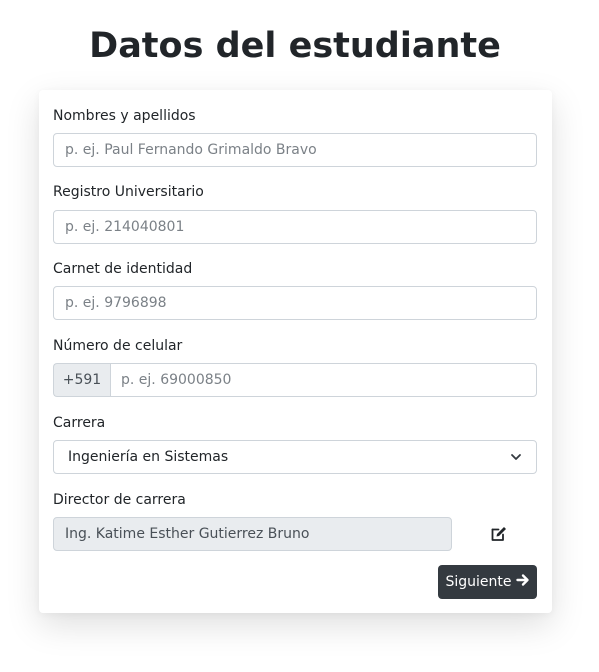 This screenshot has width=599, height=672. Describe the element at coordinates (123, 269) in the screenshot. I see `identity-card-label: Carnet de identidad` at that location.